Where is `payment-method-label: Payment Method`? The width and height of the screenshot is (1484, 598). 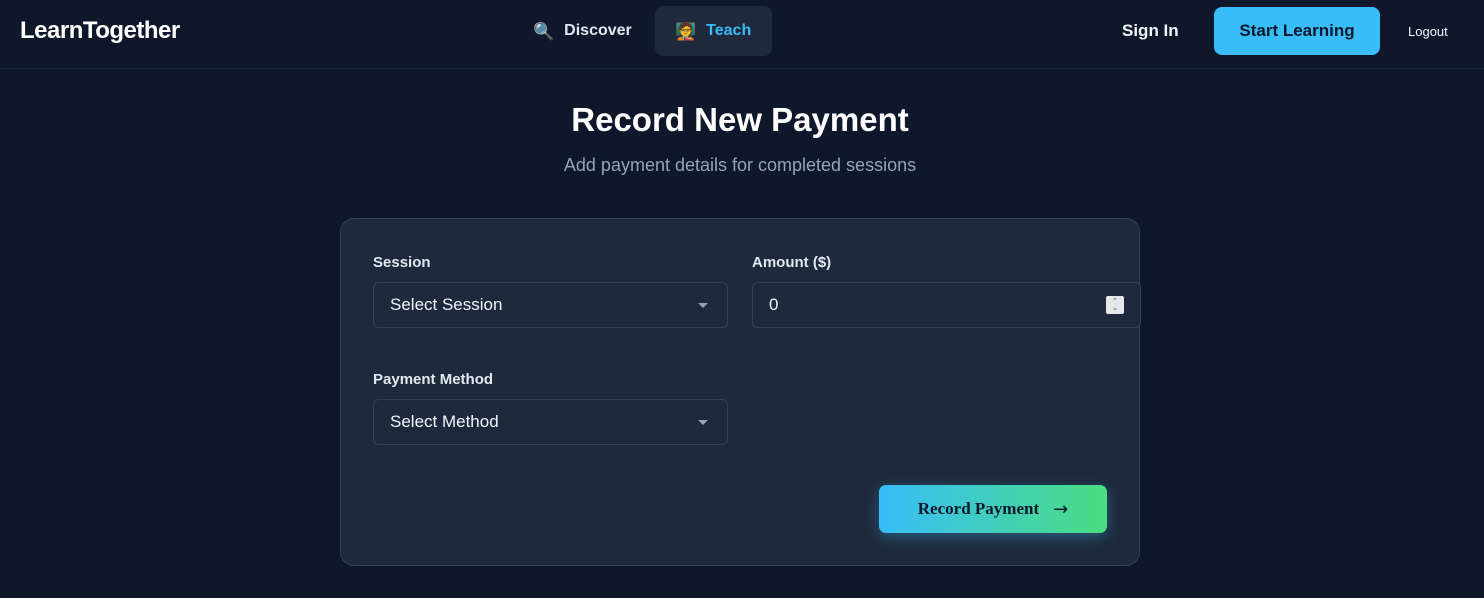
payment-method-label: Payment Method is located at coordinates (433, 379).